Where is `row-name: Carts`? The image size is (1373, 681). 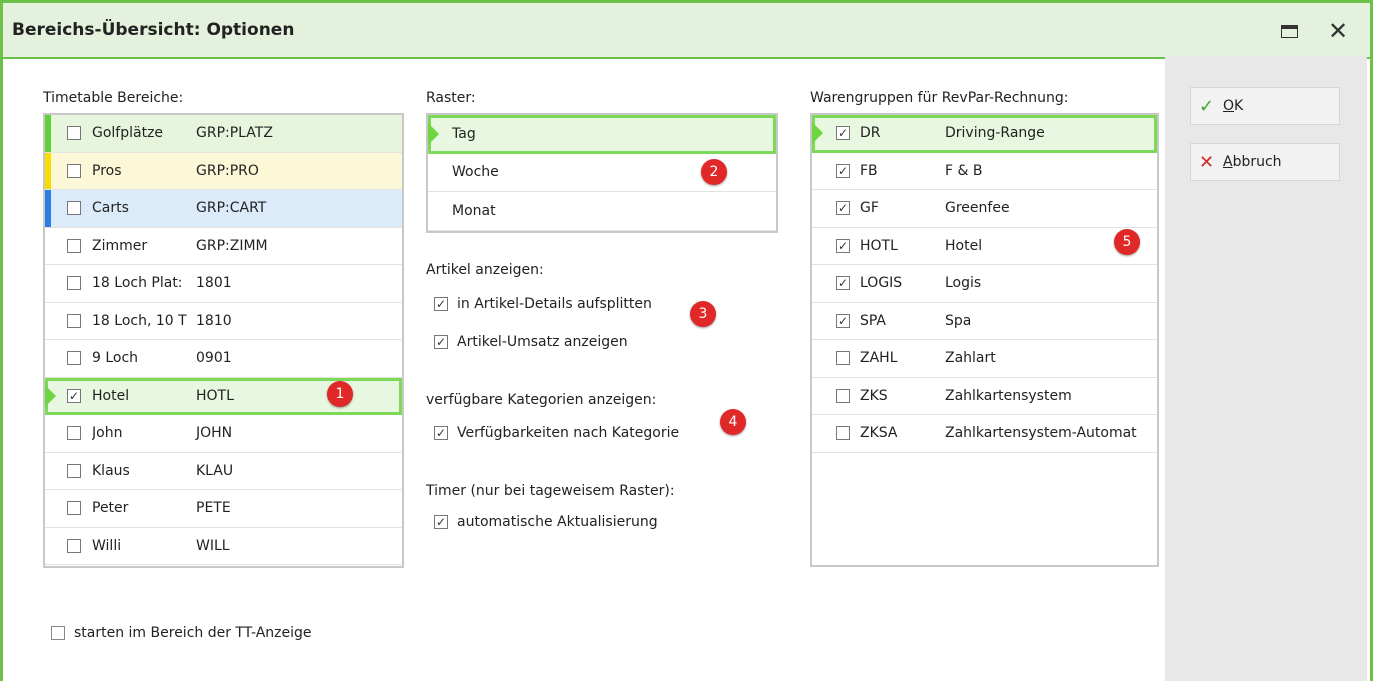
row-name: Carts is located at coordinates (110, 208).